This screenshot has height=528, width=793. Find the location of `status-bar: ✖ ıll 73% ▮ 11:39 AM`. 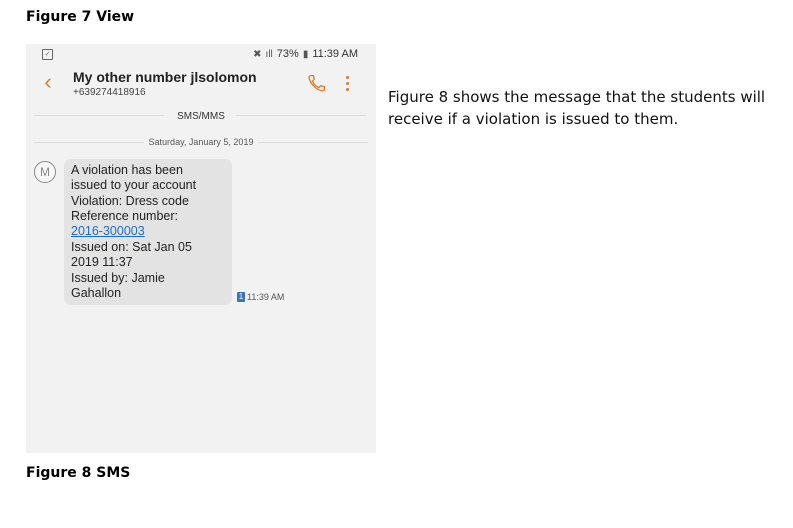

status-bar: ✖ ıll 73% ▮ 11:39 AM is located at coordinates (305, 54).